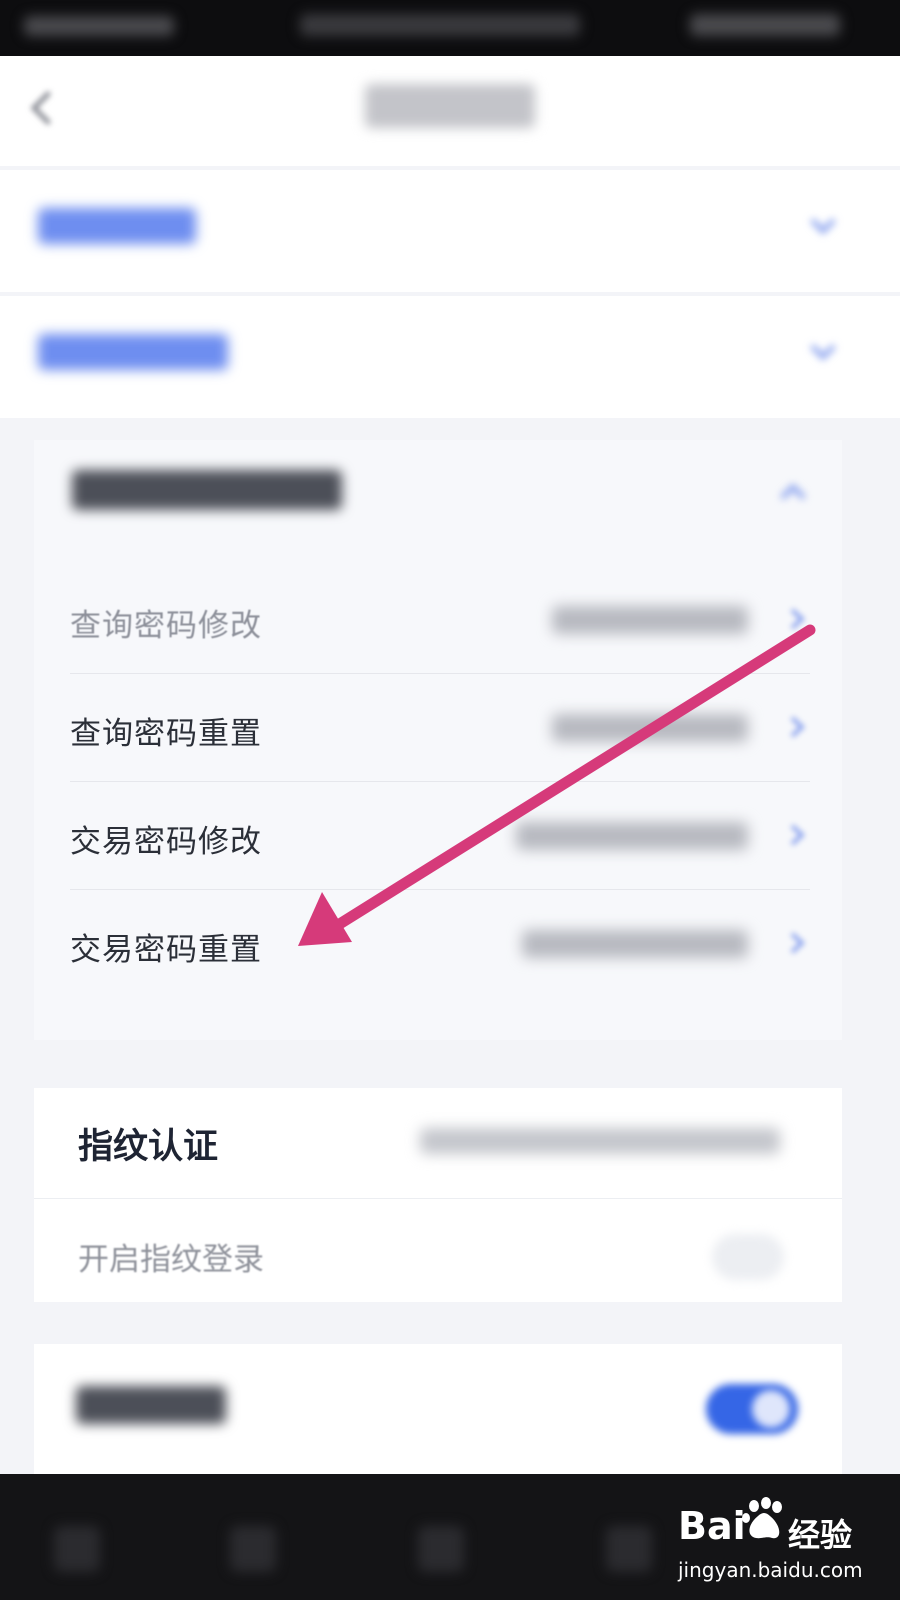  What do you see at coordinates (253, 1549) in the screenshot?
I see `nav-home-icon` at bounding box center [253, 1549].